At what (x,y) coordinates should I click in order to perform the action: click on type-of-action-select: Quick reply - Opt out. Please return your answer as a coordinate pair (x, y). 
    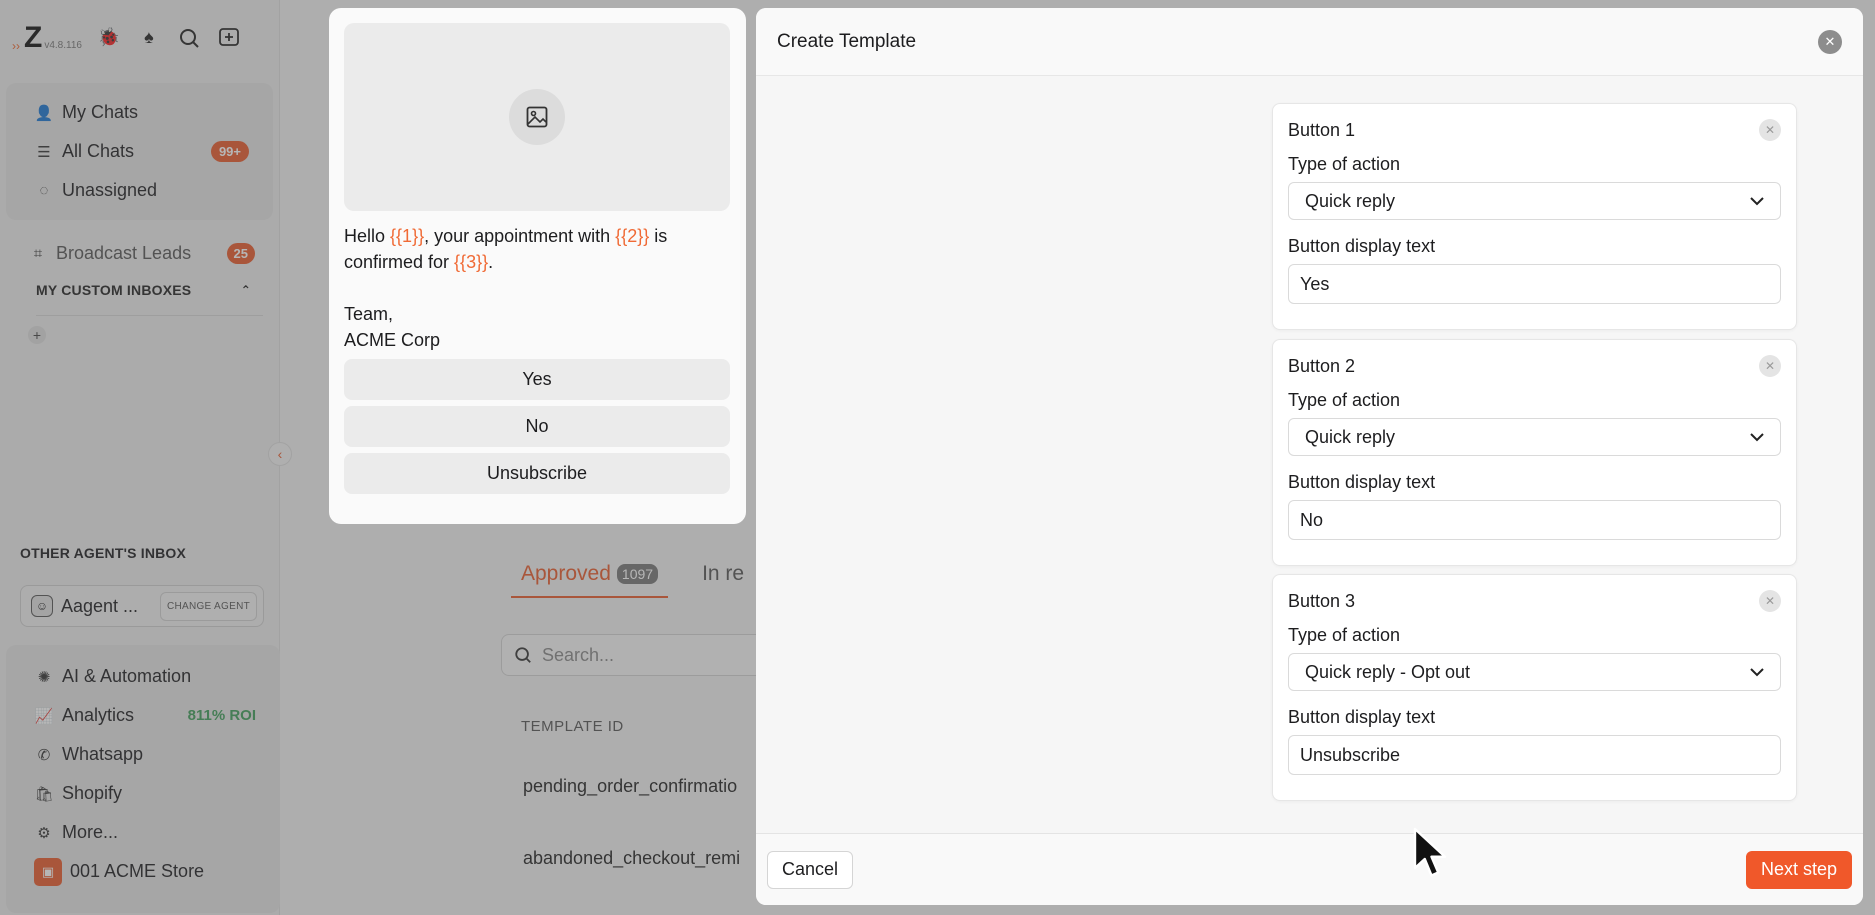
    Looking at the image, I should click on (1534, 672).